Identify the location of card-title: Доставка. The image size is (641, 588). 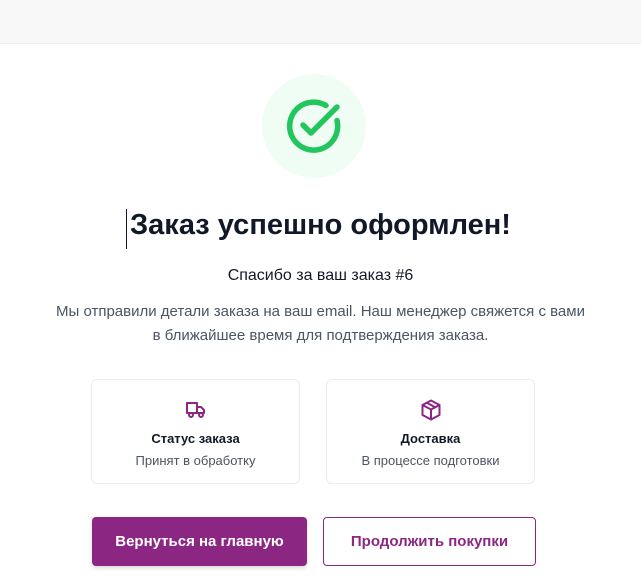
(430, 438).